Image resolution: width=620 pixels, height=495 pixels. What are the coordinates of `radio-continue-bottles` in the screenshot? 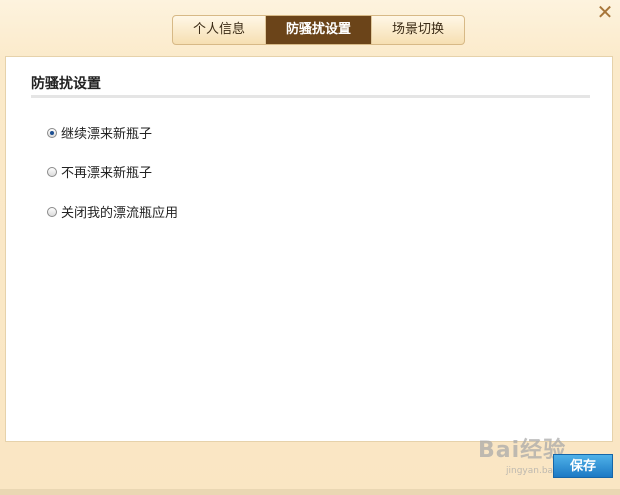 It's located at (52, 132).